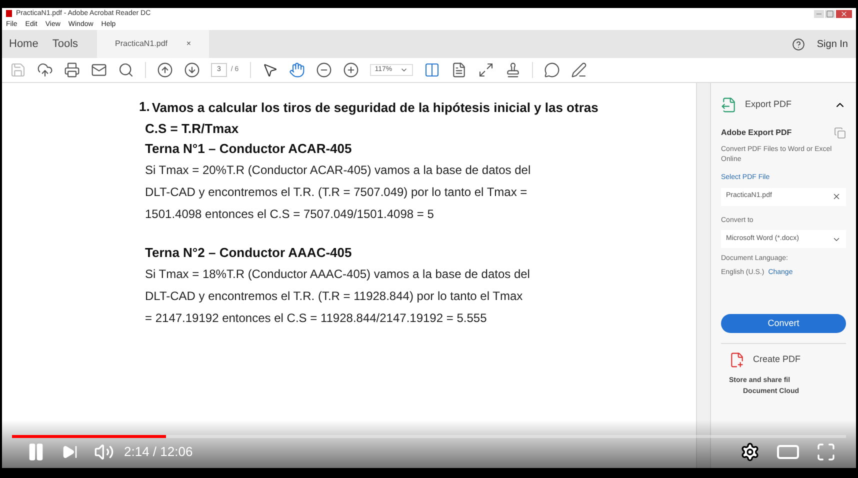 This screenshot has height=478, width=858. What do you see at coordinates (189, 44) in the screenshot?
I see `tab-close: ×` at bounding box center [189, 44].